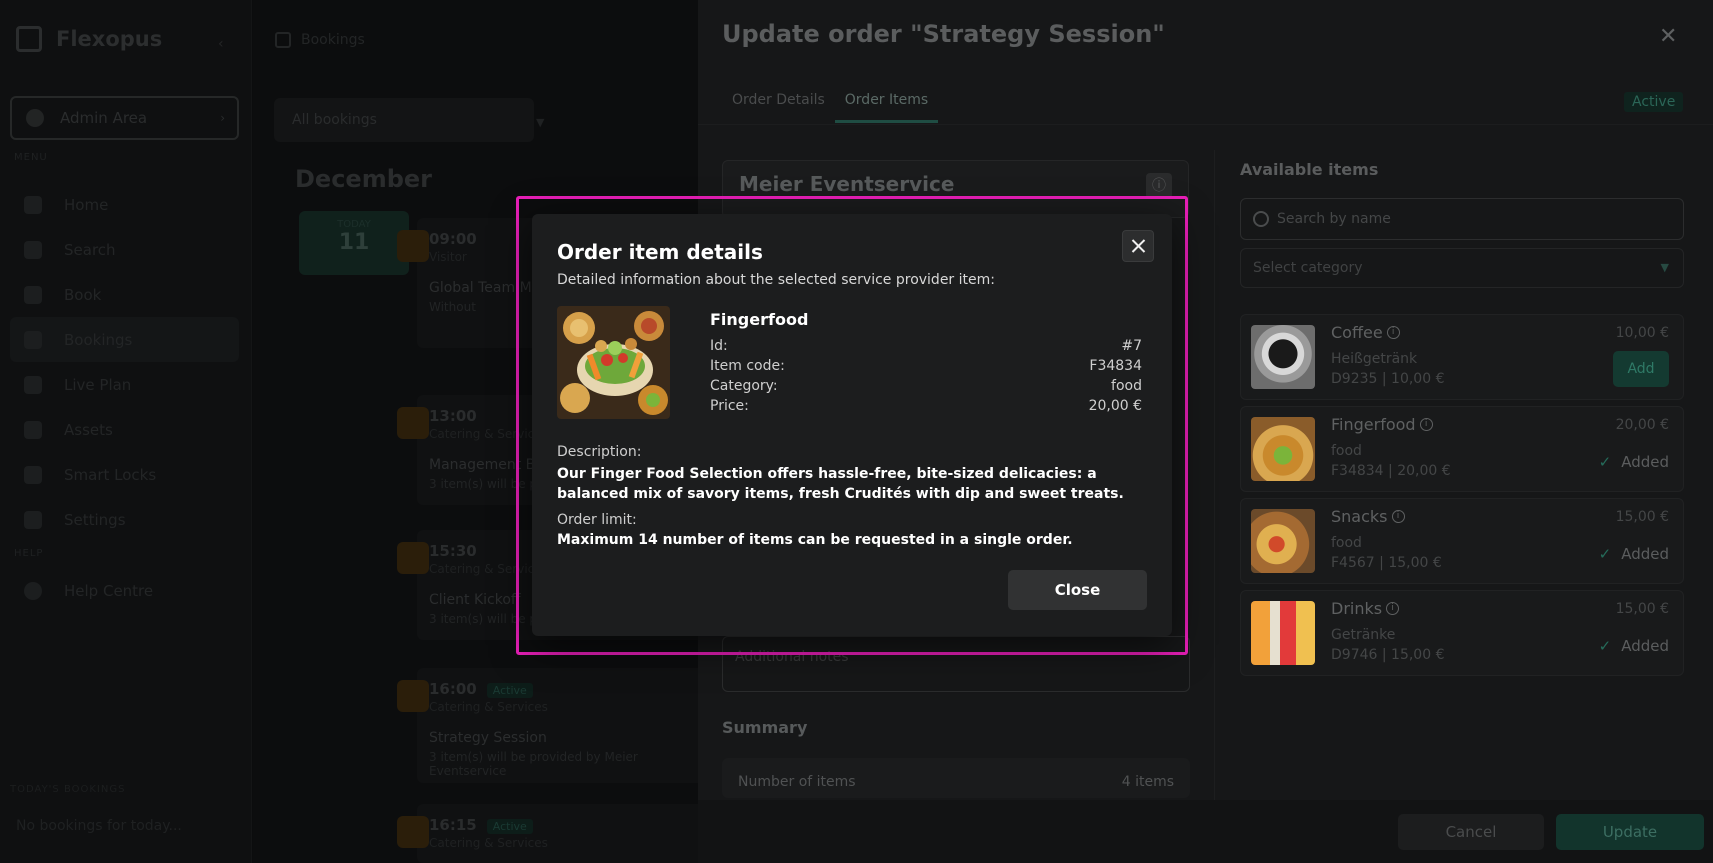 This screenshot has height=863, width=1713. Describe the element at coordinates (926, 348) in the screenshot. I see `detail-row-id: Id: #7` at that location.